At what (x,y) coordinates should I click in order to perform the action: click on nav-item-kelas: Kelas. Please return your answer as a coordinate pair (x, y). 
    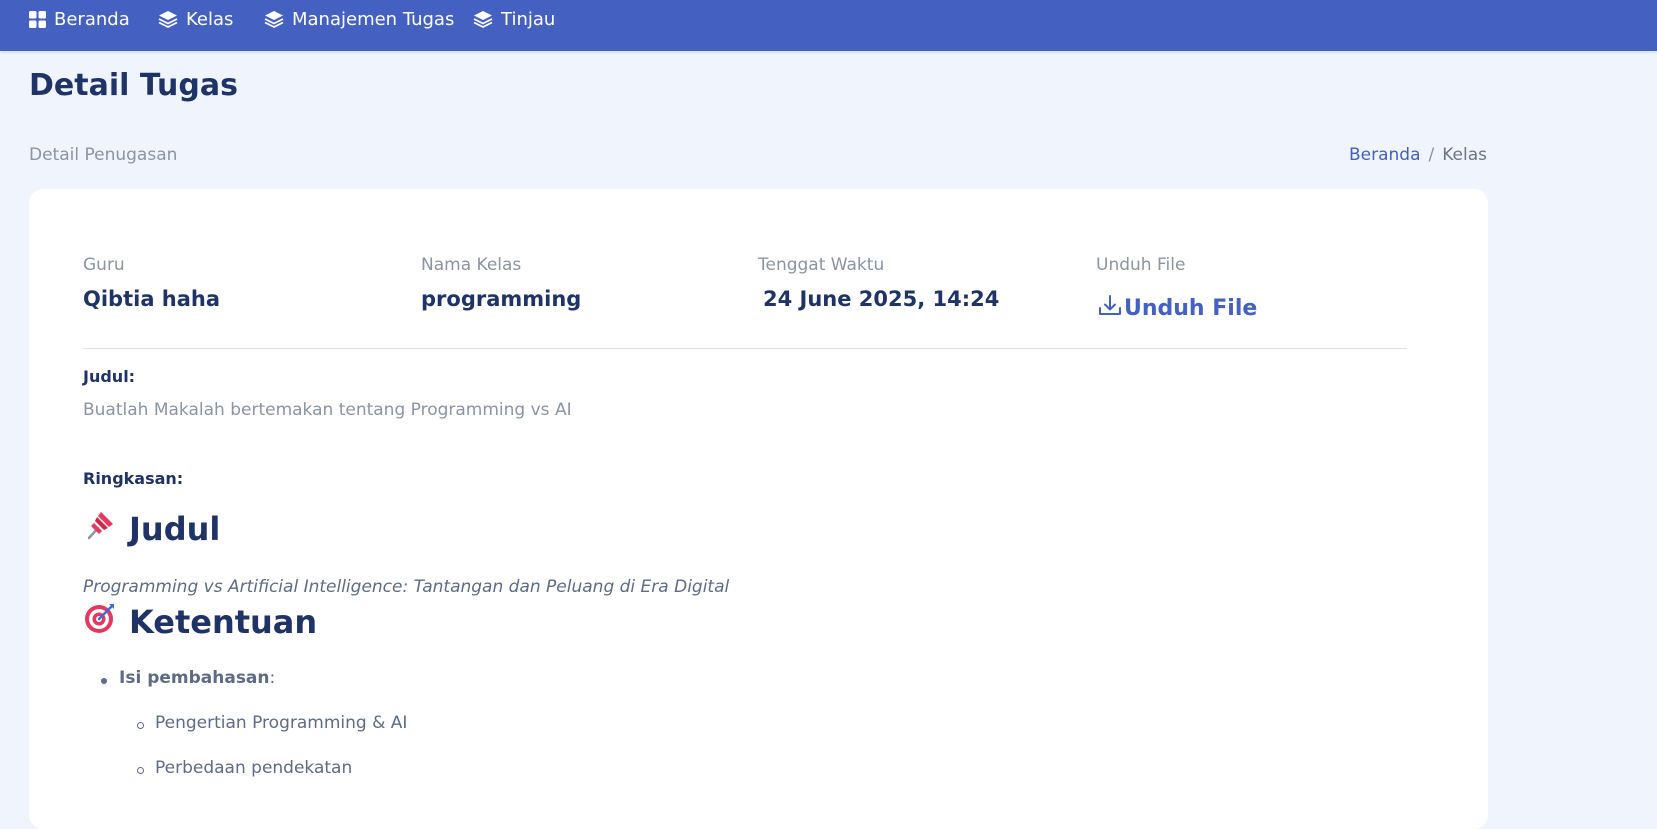
    Looking at the image, I should click on (195, 19).